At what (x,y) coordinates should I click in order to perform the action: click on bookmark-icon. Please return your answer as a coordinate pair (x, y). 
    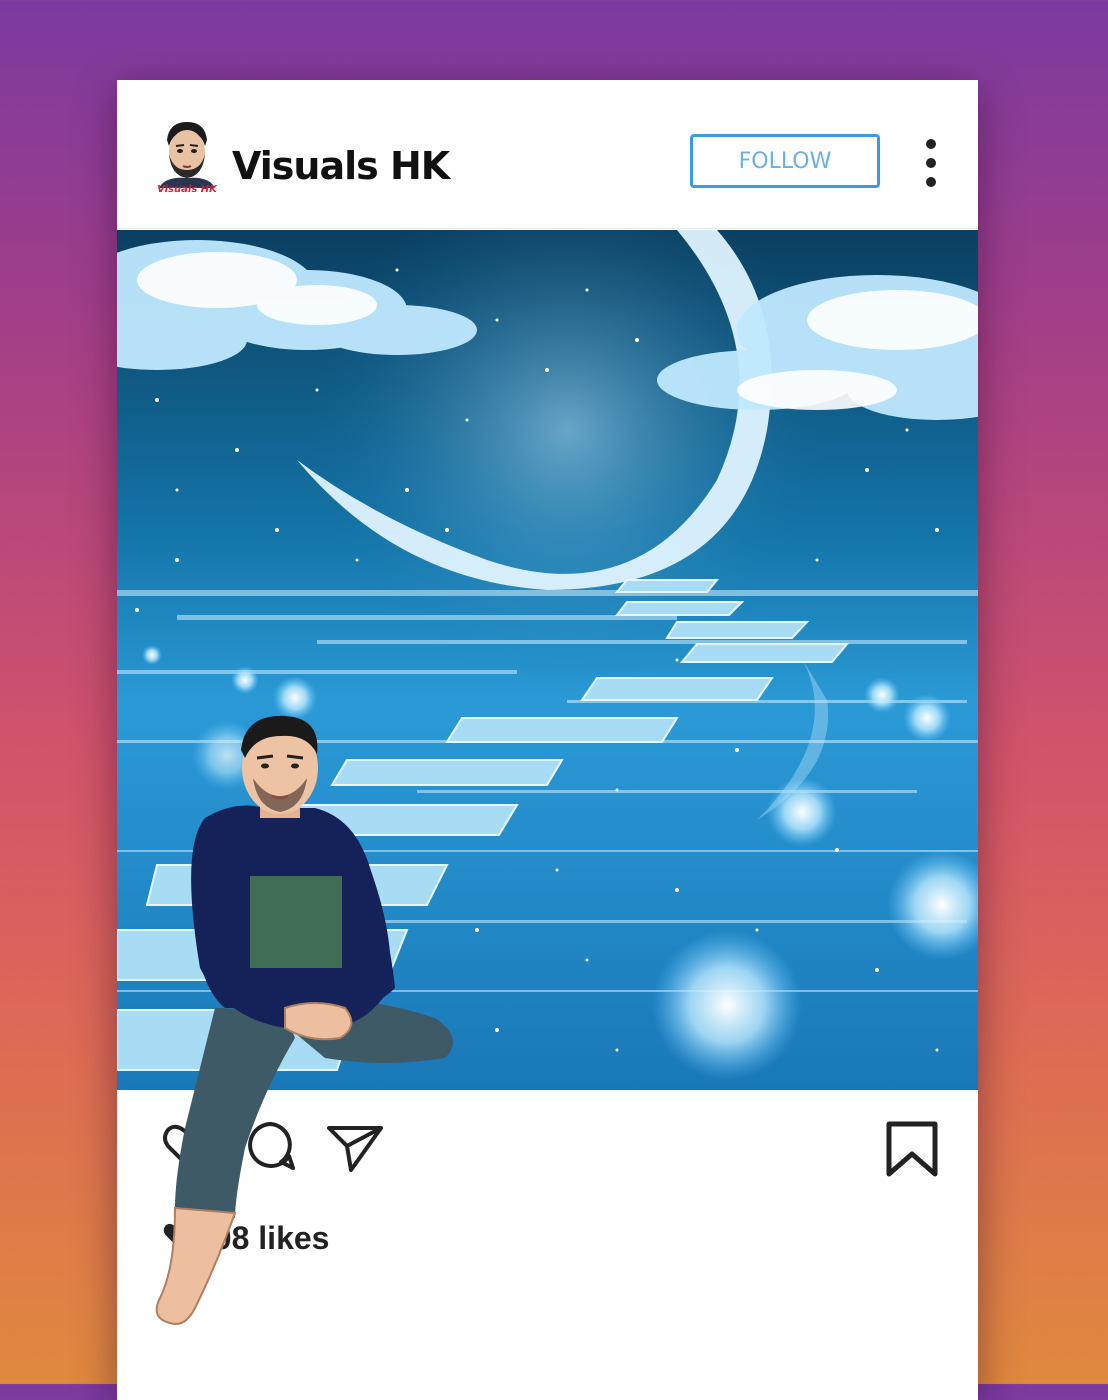
    Looking at the image, I should click on (912, 1151).